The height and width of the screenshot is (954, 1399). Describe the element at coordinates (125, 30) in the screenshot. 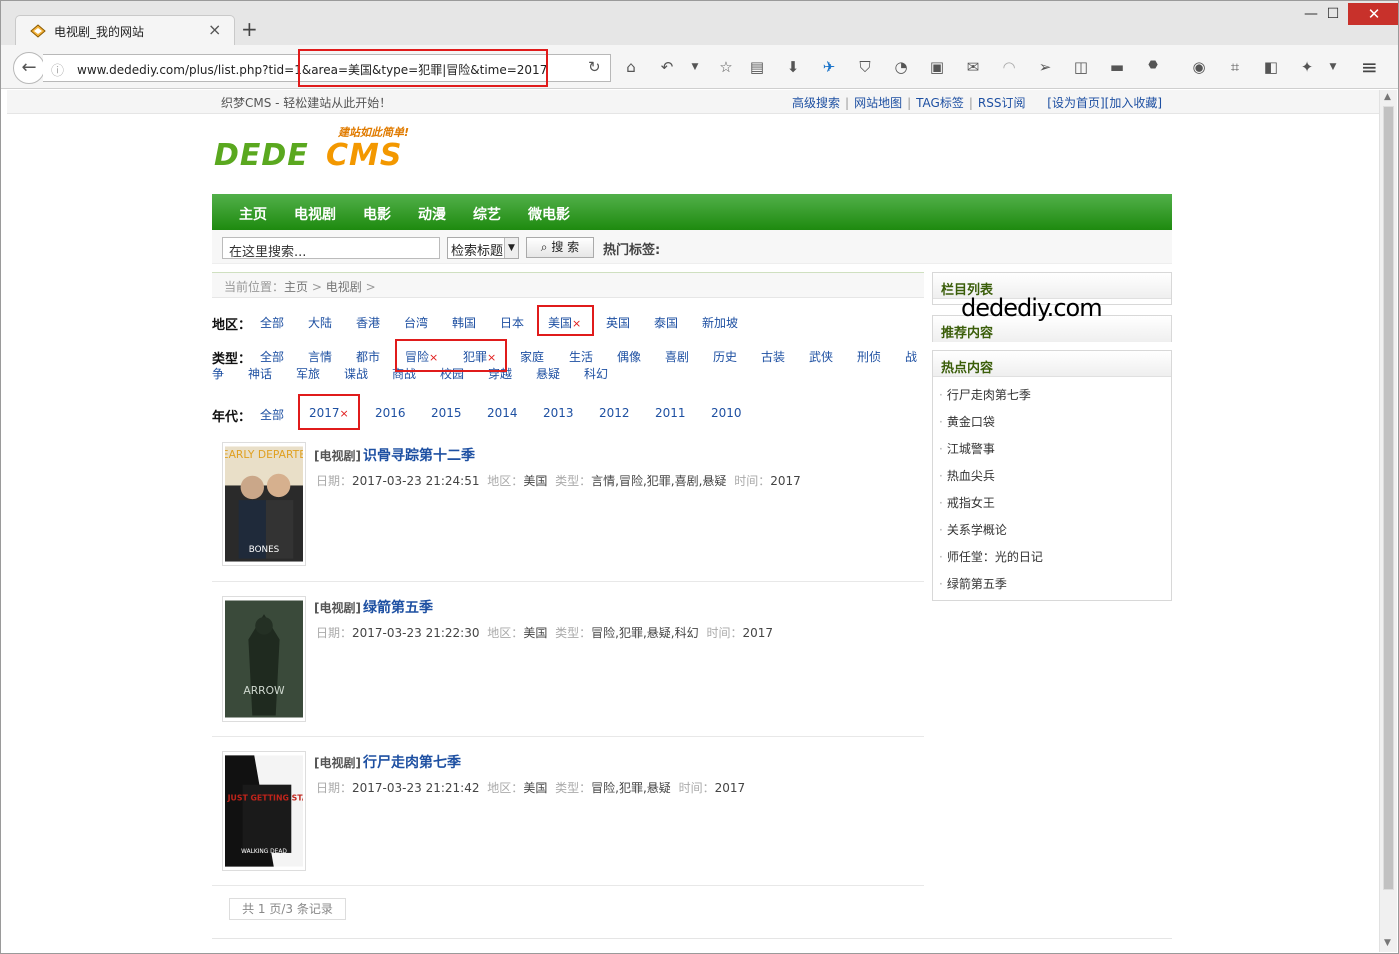

I see `browser-tab: 电视剧_我的网站 ×` at that location.